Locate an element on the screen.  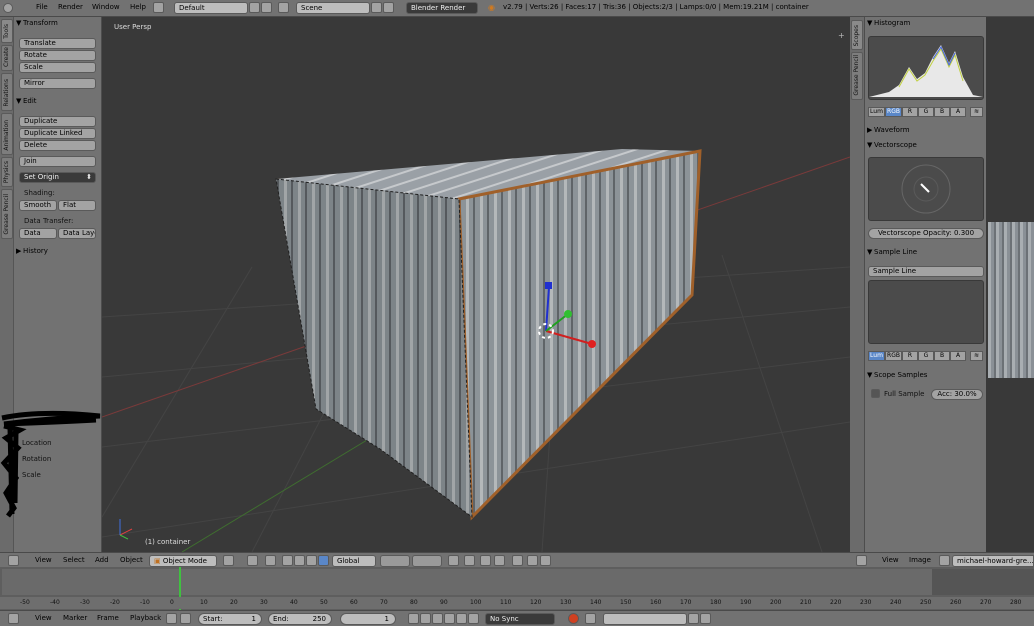
pivot-point-icon is located at coordinates (252, 560).